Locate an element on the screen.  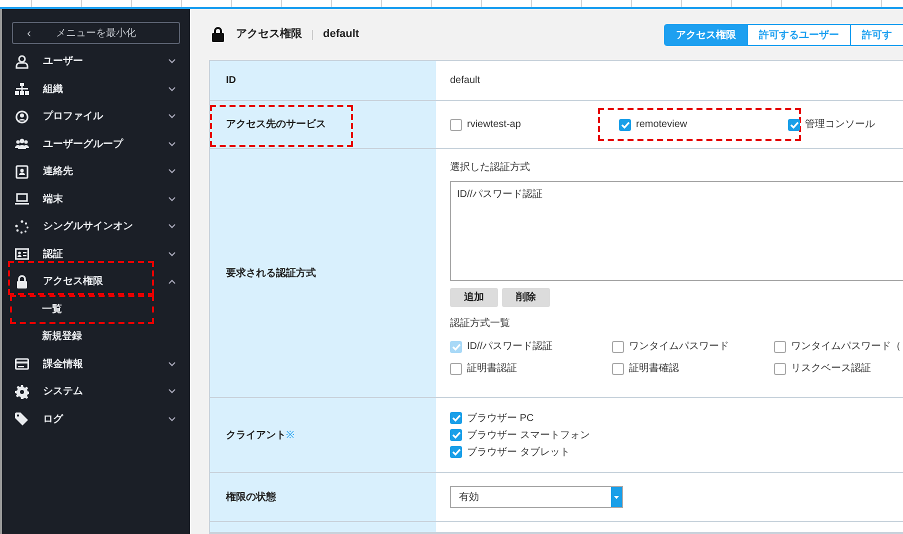
field-label: 権限の状態 is located at coordinates (251, 497).